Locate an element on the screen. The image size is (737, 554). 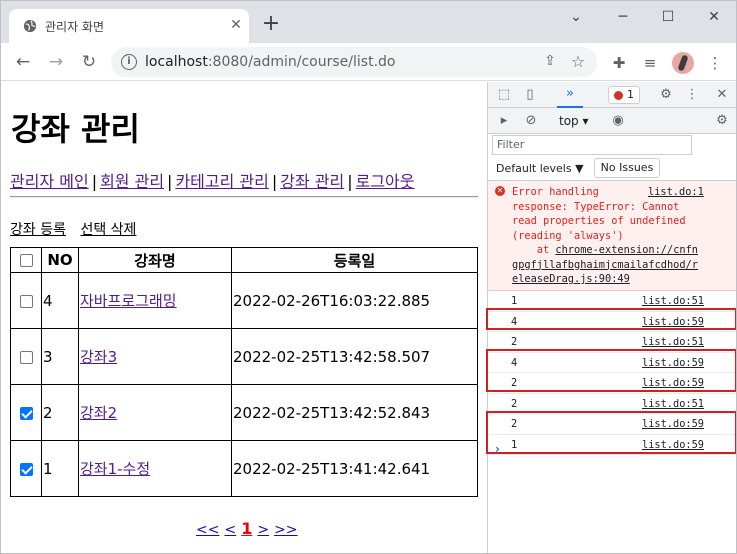
bookmark-star-icon: ☆ is located at coordinates (578, 61).